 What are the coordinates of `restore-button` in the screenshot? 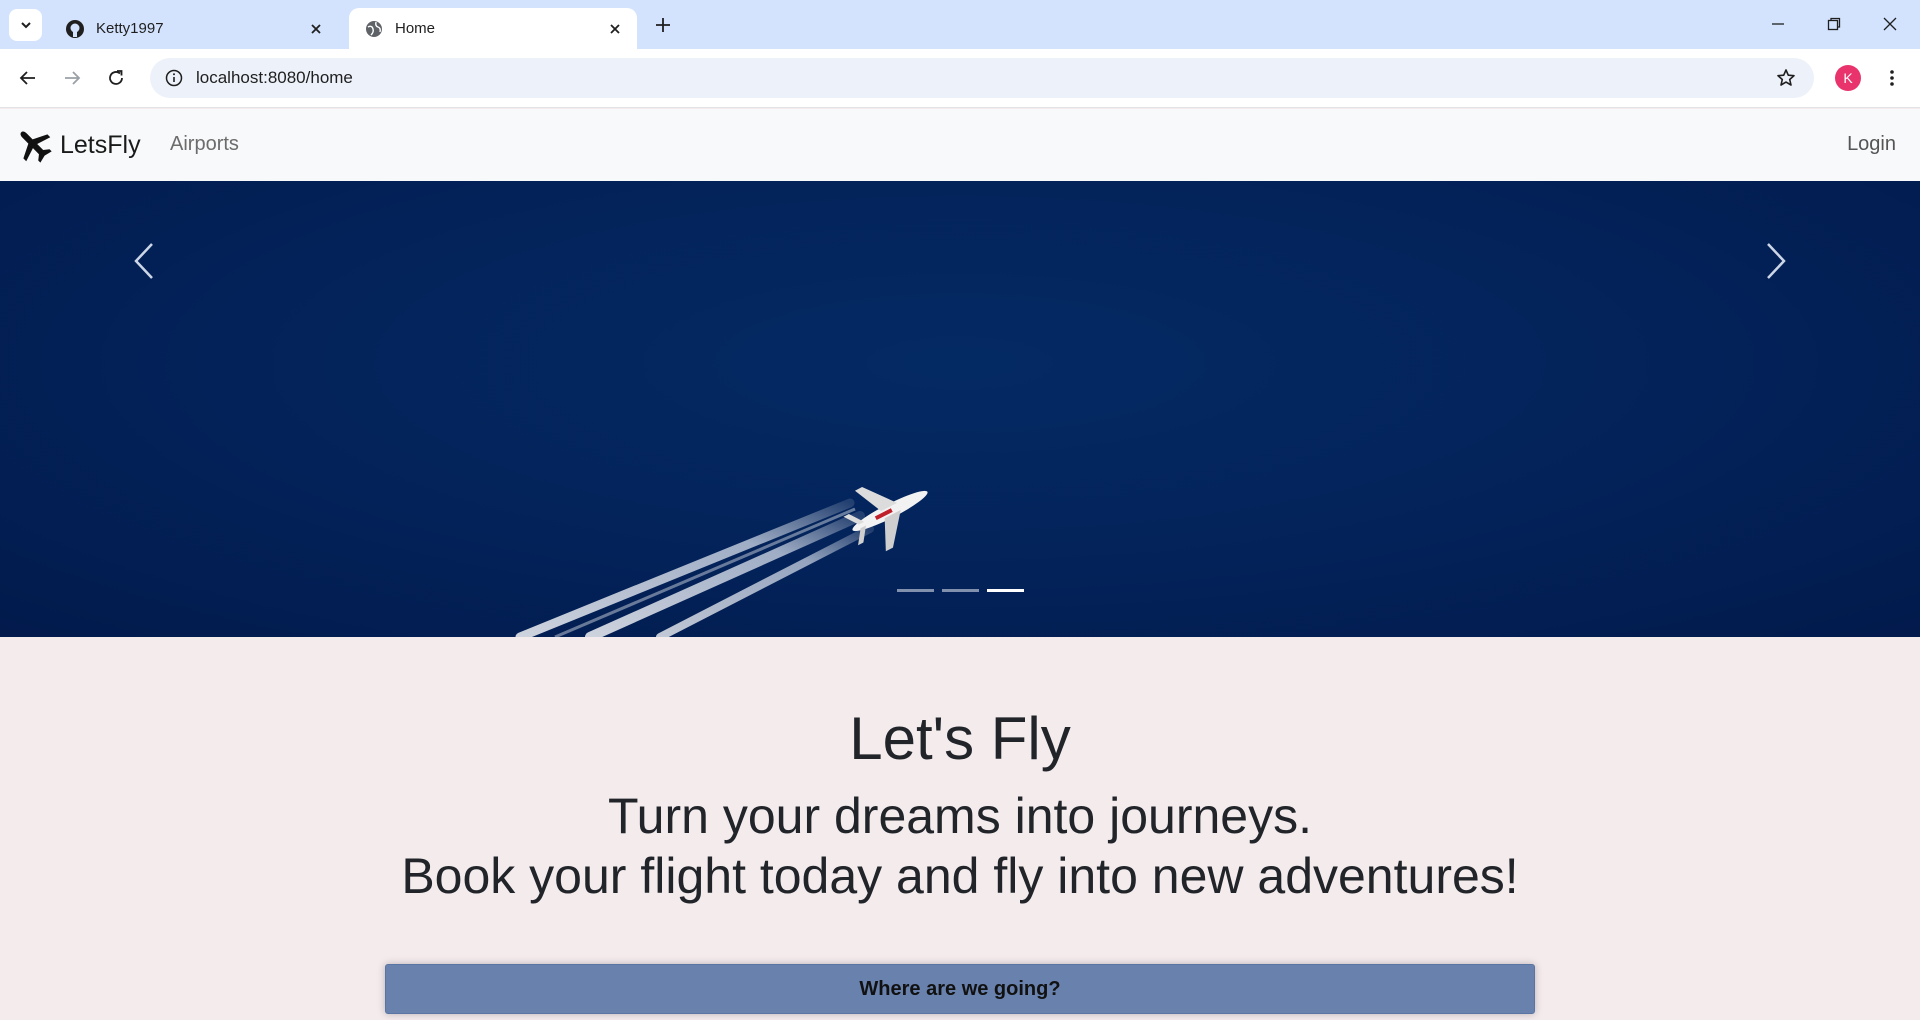 It's located at (1834, 24).